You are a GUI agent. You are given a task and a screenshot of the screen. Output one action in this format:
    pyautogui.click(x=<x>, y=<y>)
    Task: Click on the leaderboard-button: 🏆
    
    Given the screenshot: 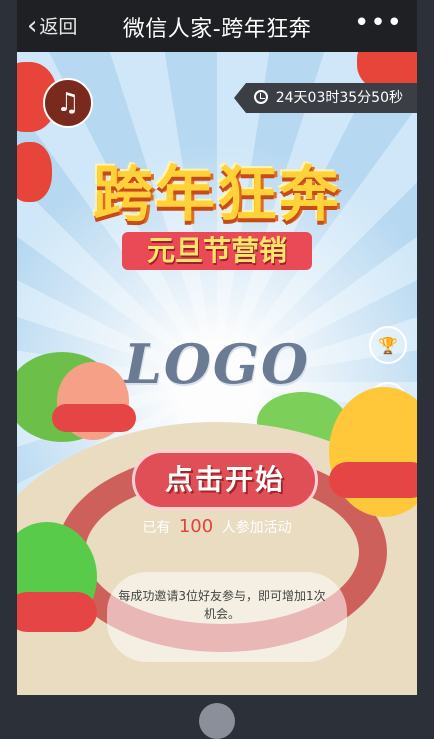 What is the action you would take?
    pyautogui.click(x=388, y=345)
    